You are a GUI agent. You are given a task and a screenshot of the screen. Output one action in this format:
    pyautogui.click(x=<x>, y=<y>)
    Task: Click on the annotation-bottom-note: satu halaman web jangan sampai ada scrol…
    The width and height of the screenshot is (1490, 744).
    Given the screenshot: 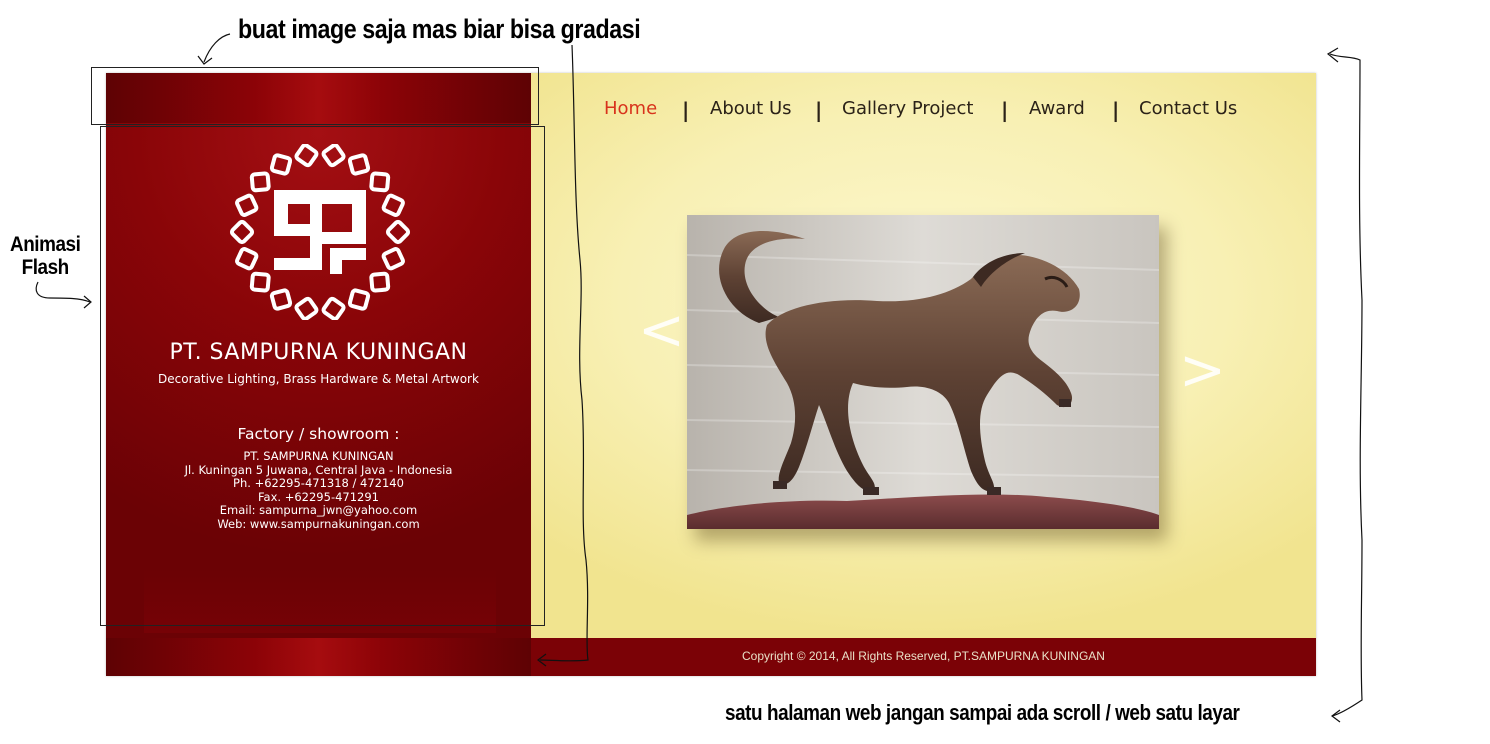 What is the action you would take?
    pyautogui.click(x=982, y=712)
    